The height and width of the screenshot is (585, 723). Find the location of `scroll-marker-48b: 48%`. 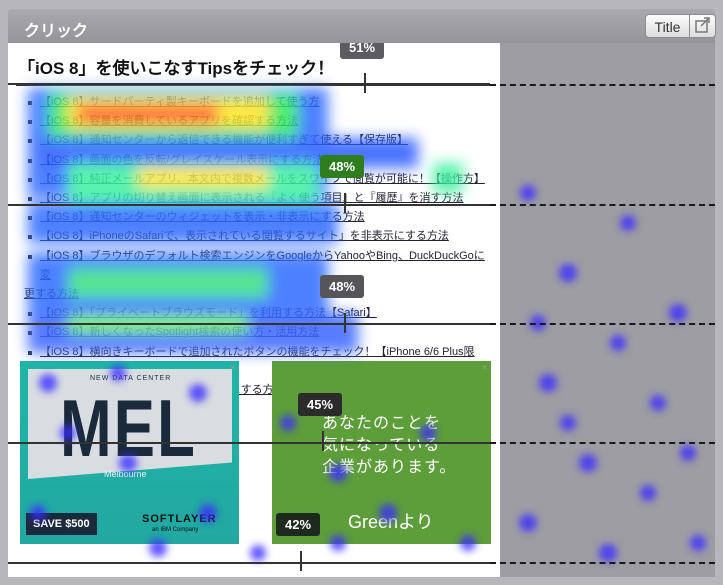

scroll-marker-48b: 48% is located at coordinates (342, 286).